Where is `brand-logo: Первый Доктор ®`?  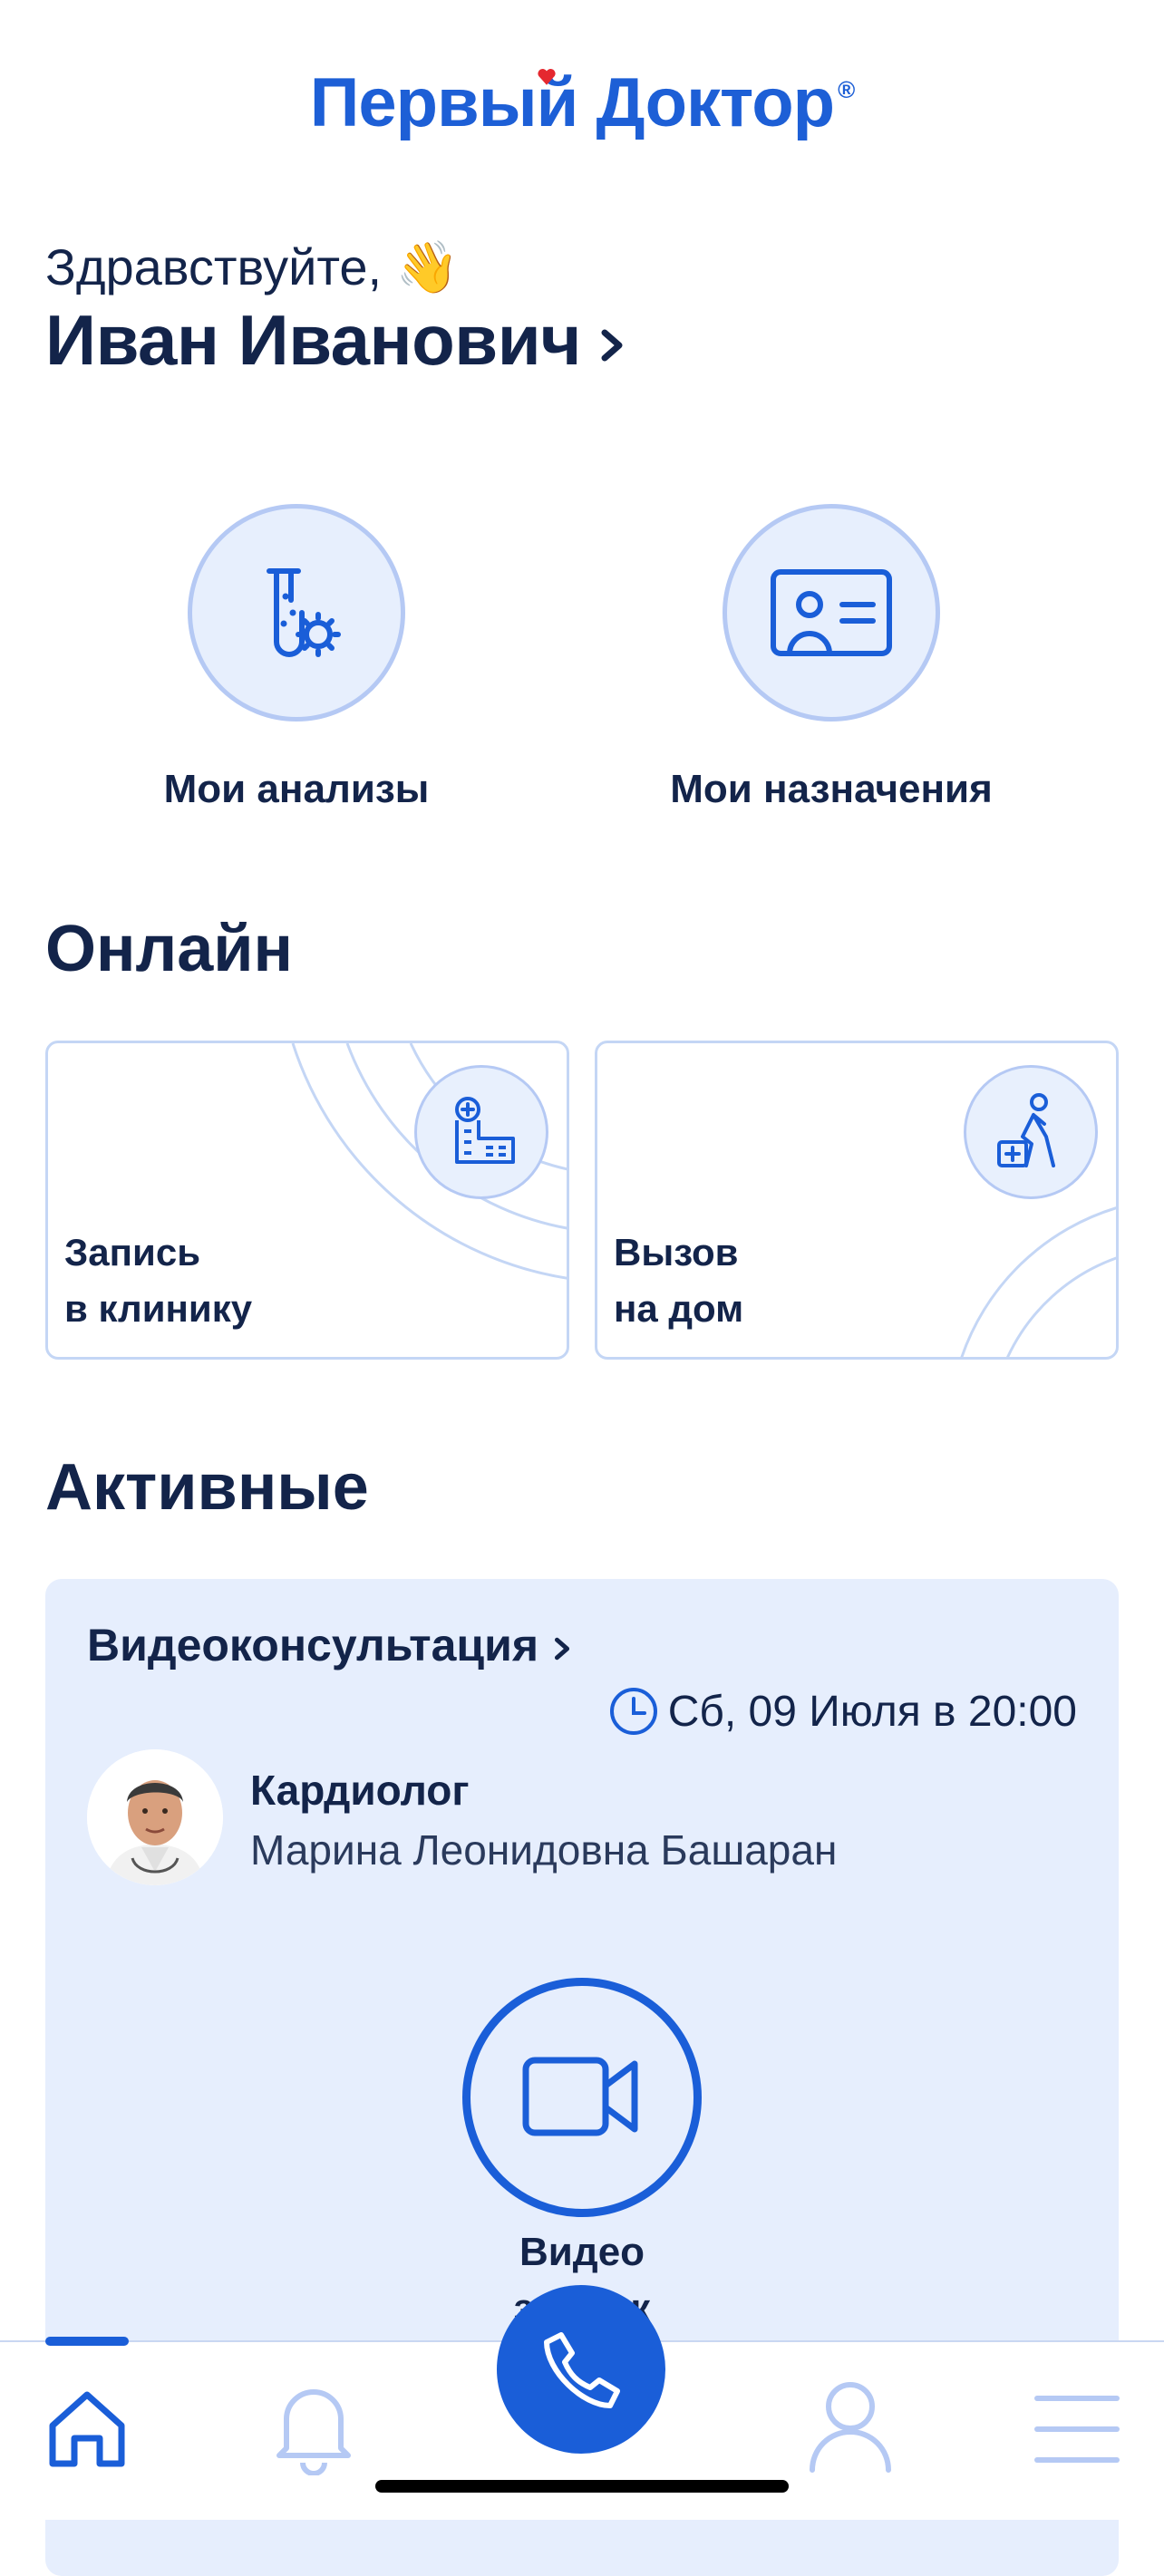
brand-logo: Первый Доктор ® is located at coordinates (582, 102).